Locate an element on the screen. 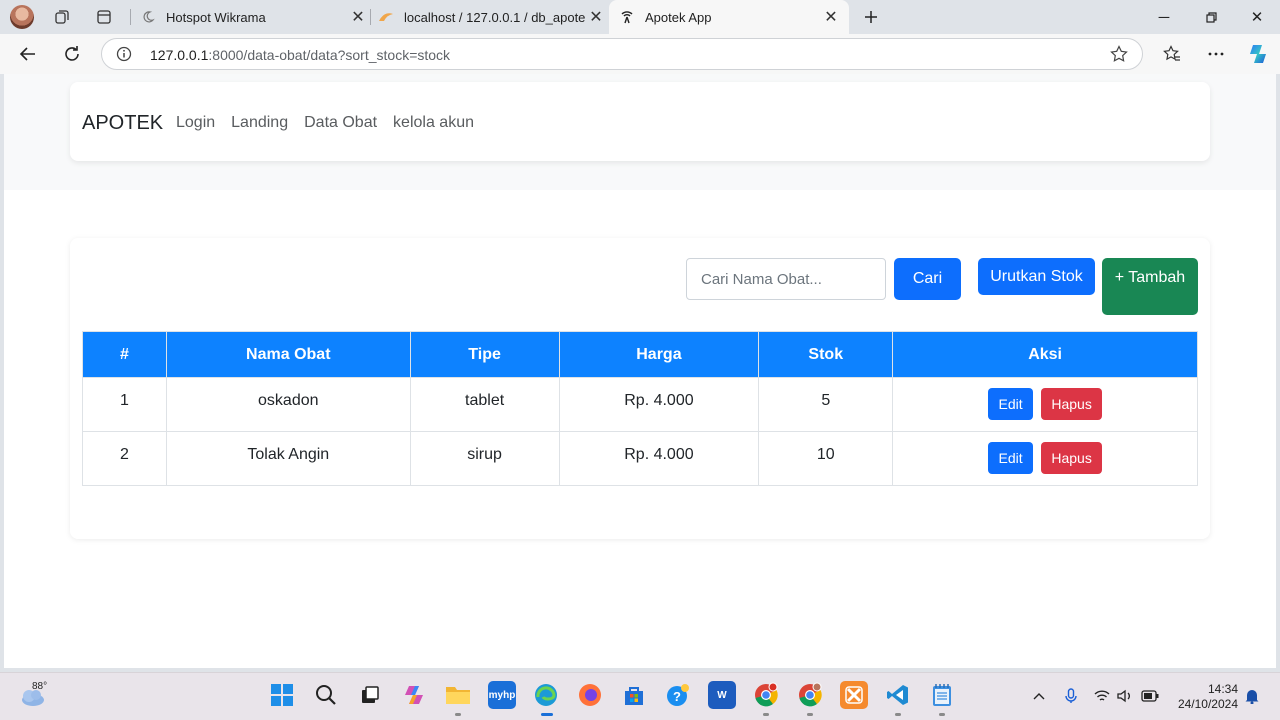 The width and height of the screenshot is (1280, 720). header-harga: Harga is located at coordinates (659, 354).